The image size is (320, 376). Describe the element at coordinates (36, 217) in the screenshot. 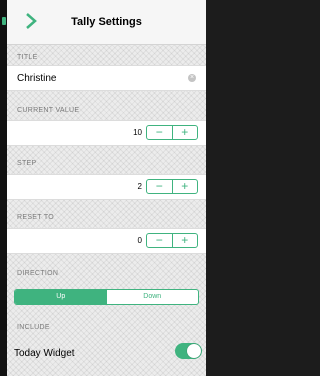

I see `reset-section-label: RESET TO` at that location.